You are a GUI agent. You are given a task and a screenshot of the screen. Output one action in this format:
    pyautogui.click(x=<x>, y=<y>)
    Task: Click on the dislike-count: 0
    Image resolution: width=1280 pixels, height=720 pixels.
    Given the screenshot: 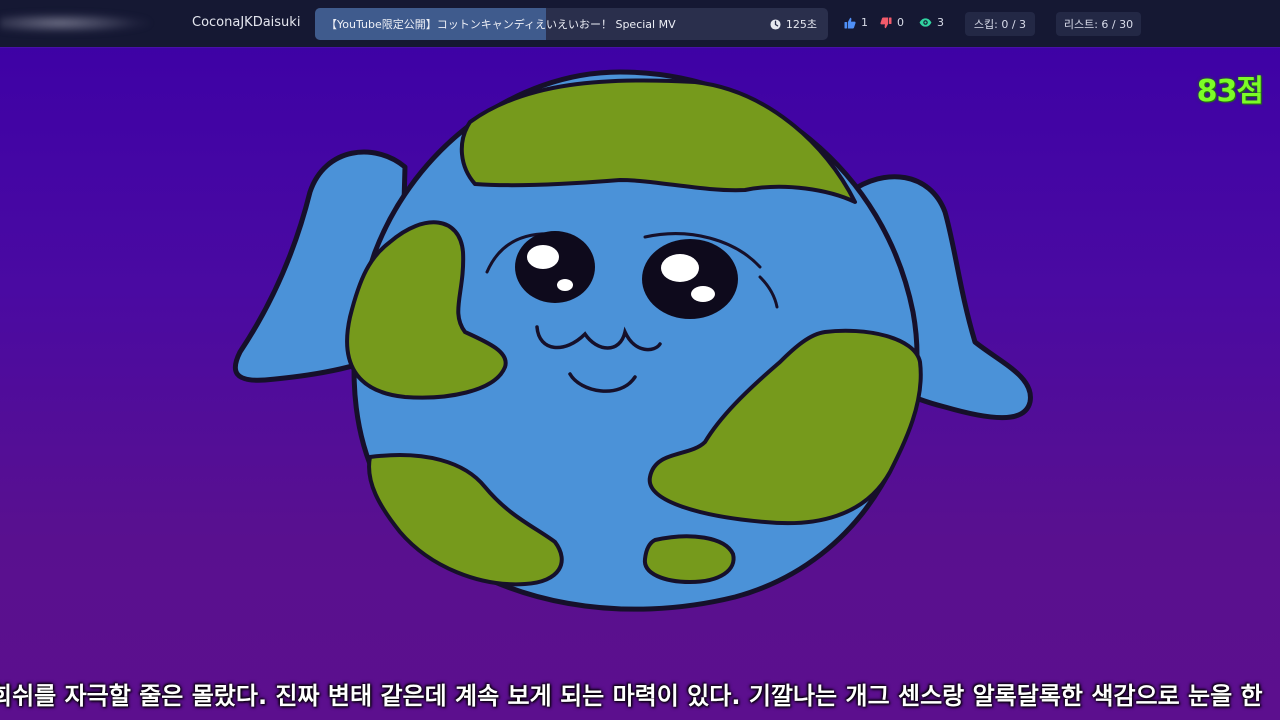 What is the action you would take?
    pyautogui.click(x=900, y=22)
    